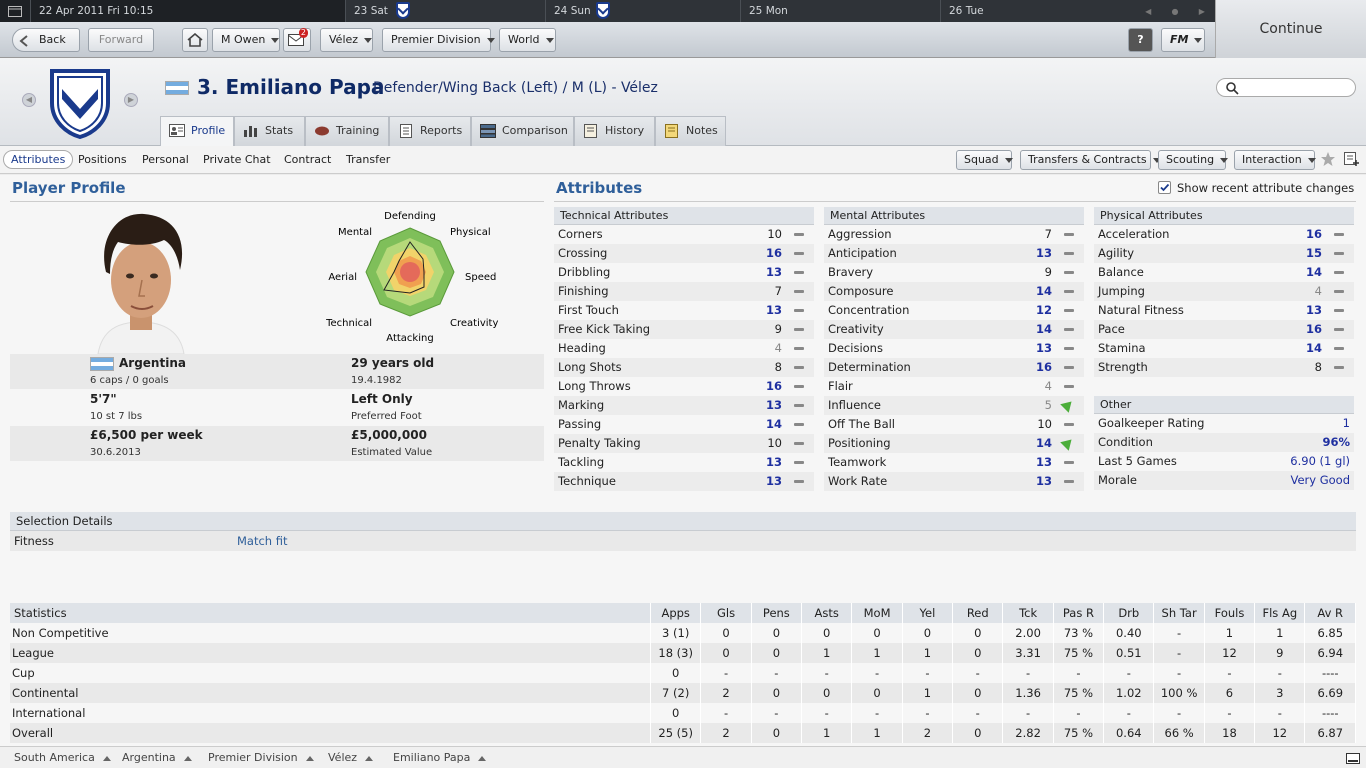 The image size is (1366, 768). I want to click on chevron-down-icon, so click(490, 40).